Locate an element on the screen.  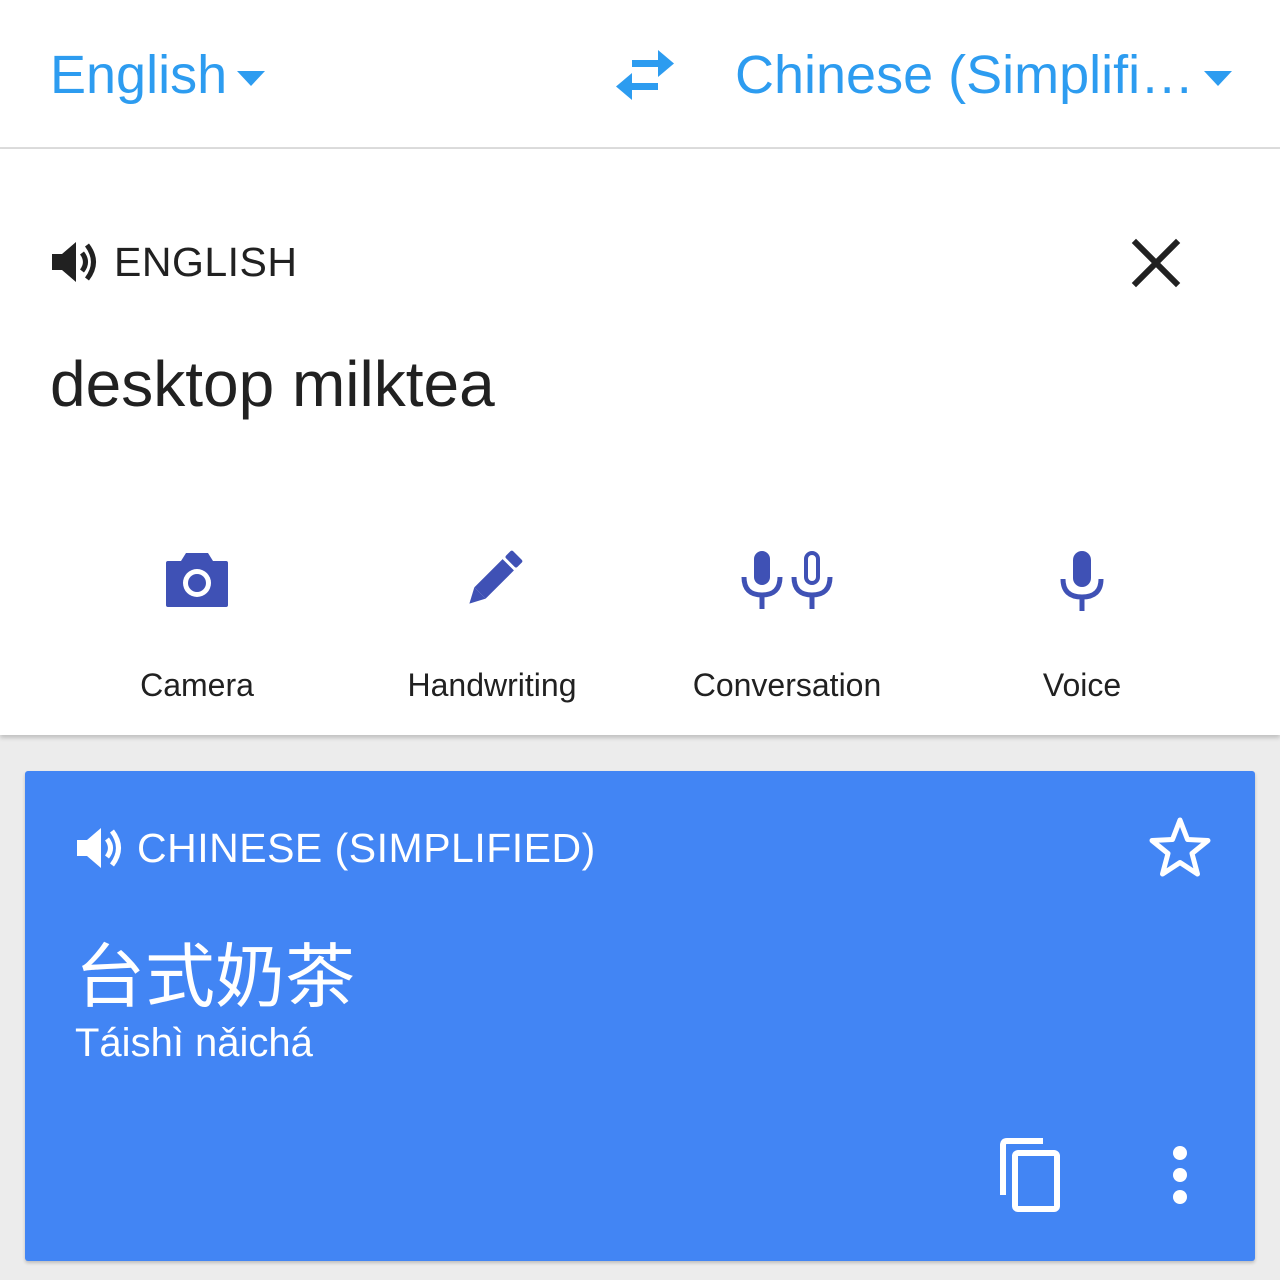
copy-icon is located at coordinates (1030, 1175).